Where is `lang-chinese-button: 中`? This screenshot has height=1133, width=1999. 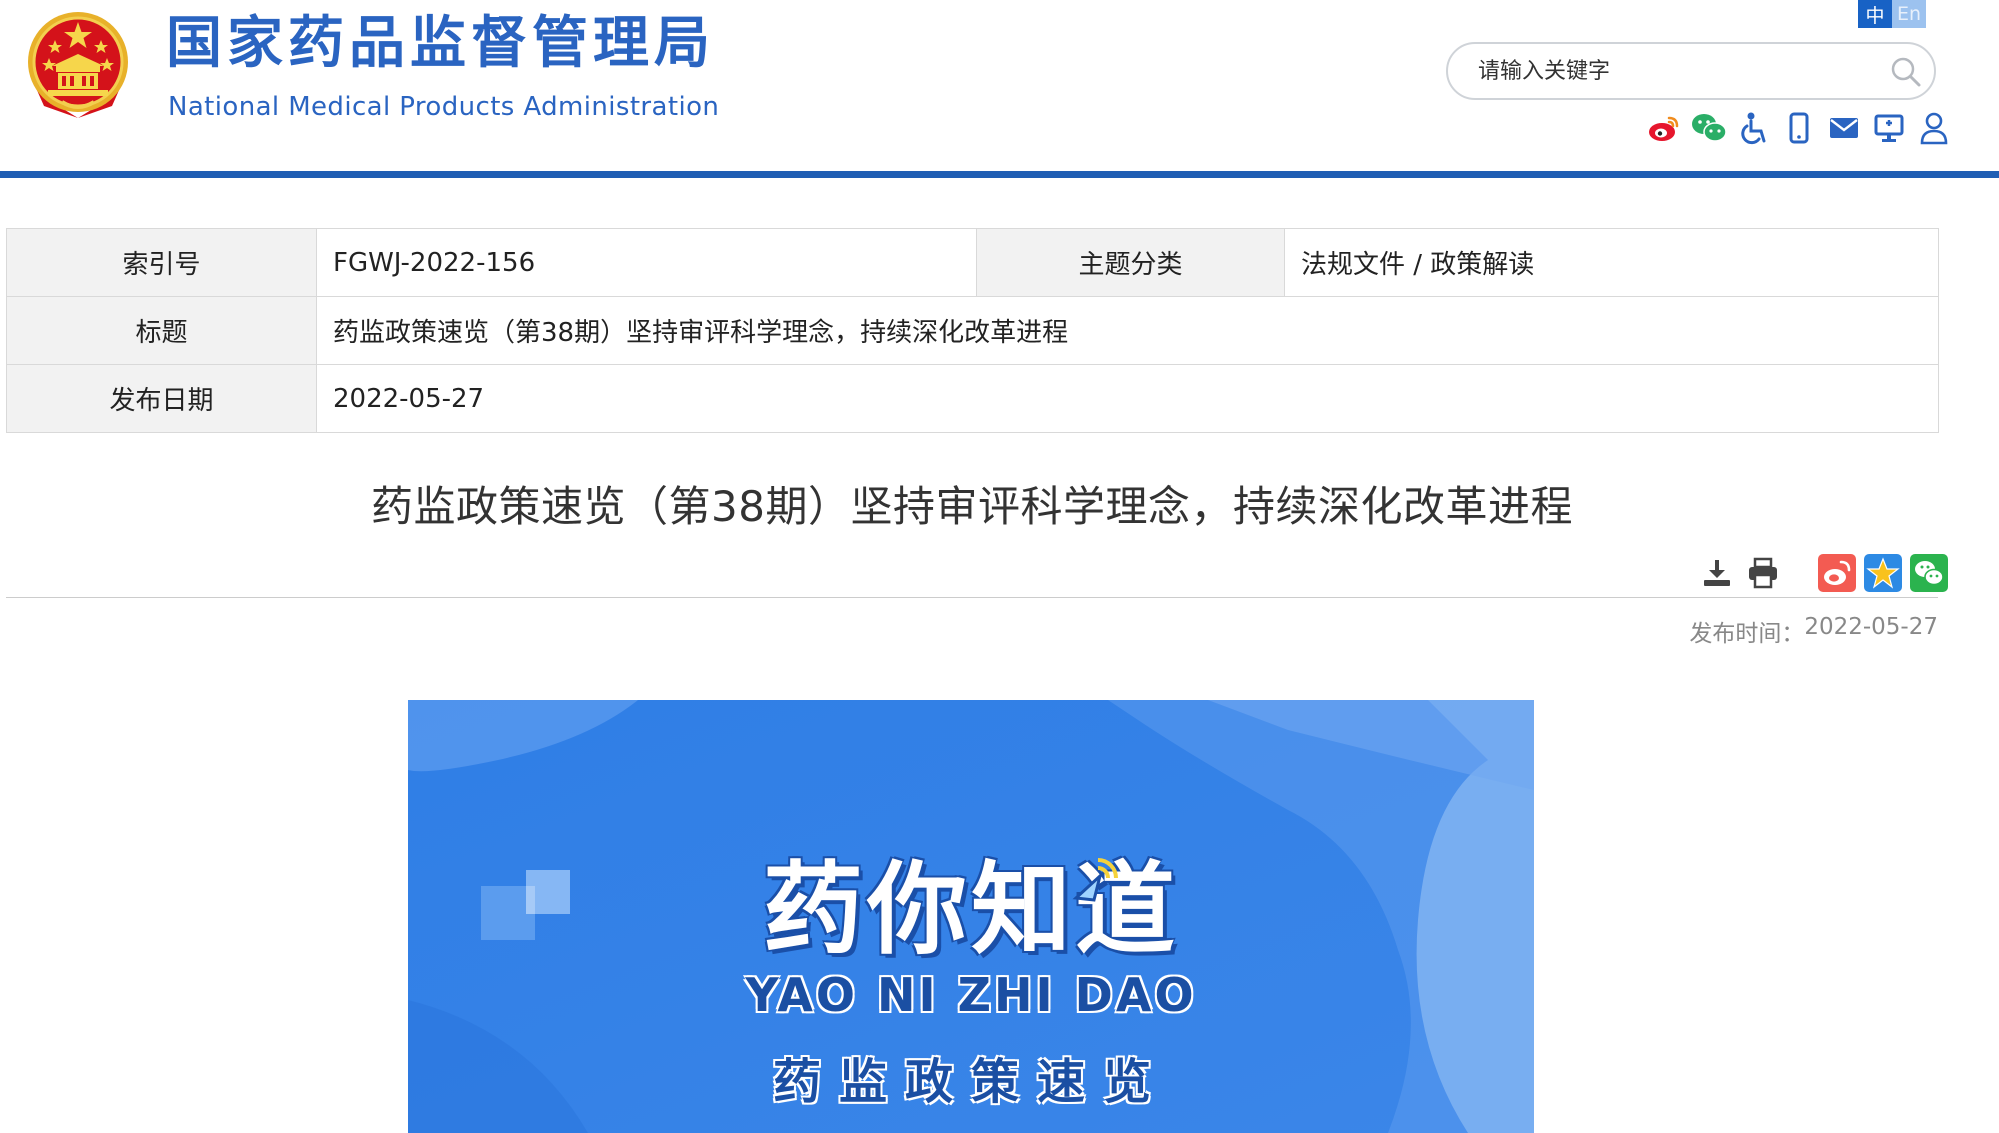
lang-chinese-button: 中 is located at coordinates (1875, 14).